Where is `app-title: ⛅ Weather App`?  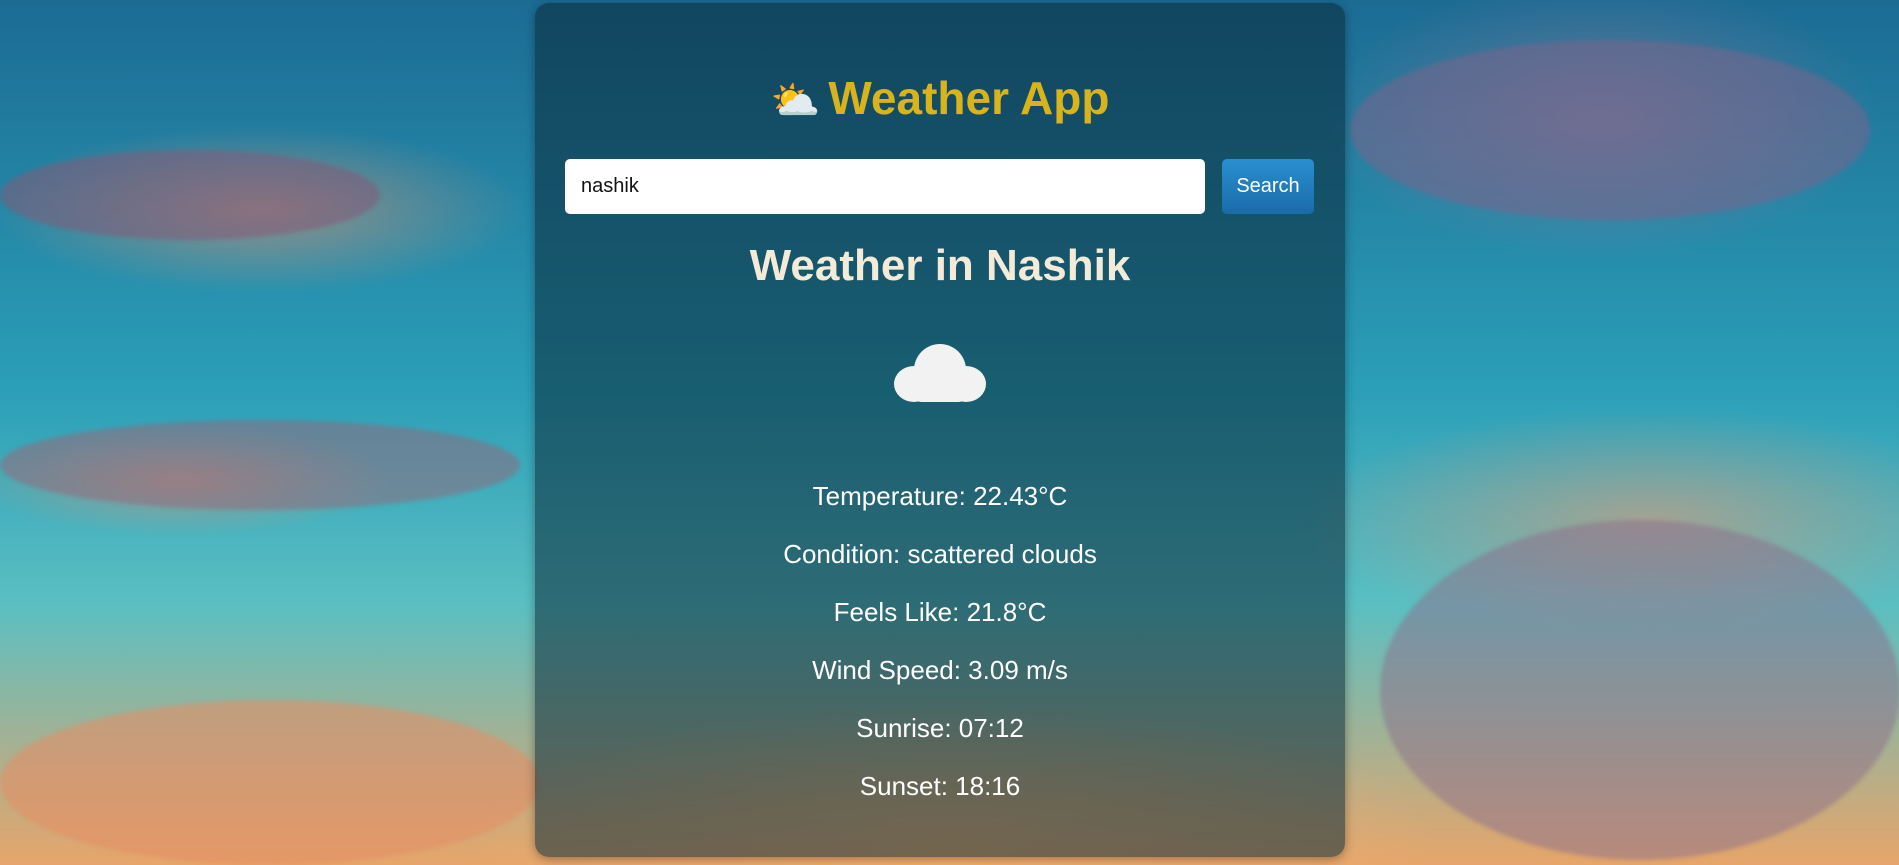
app-title: ⛅ Weather App is located at coordinates (940, 98).